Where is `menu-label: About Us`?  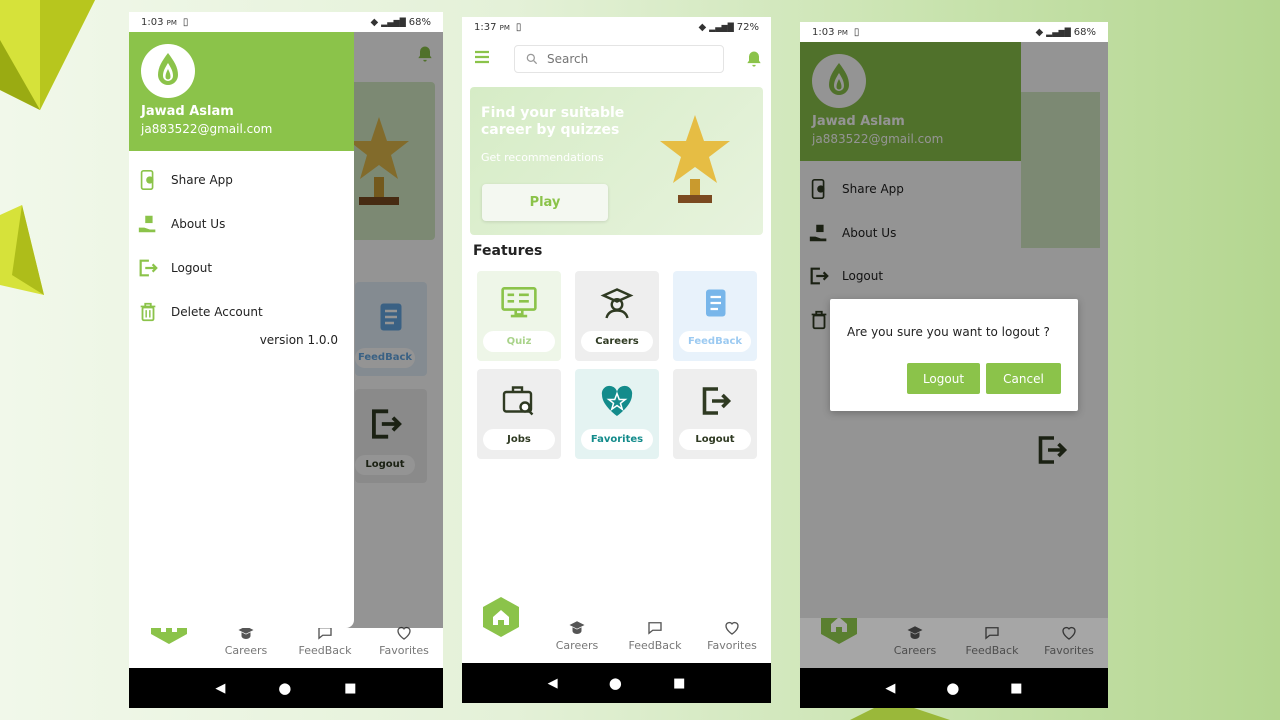
menu-label: About Us is located at coordinates (198, 224).